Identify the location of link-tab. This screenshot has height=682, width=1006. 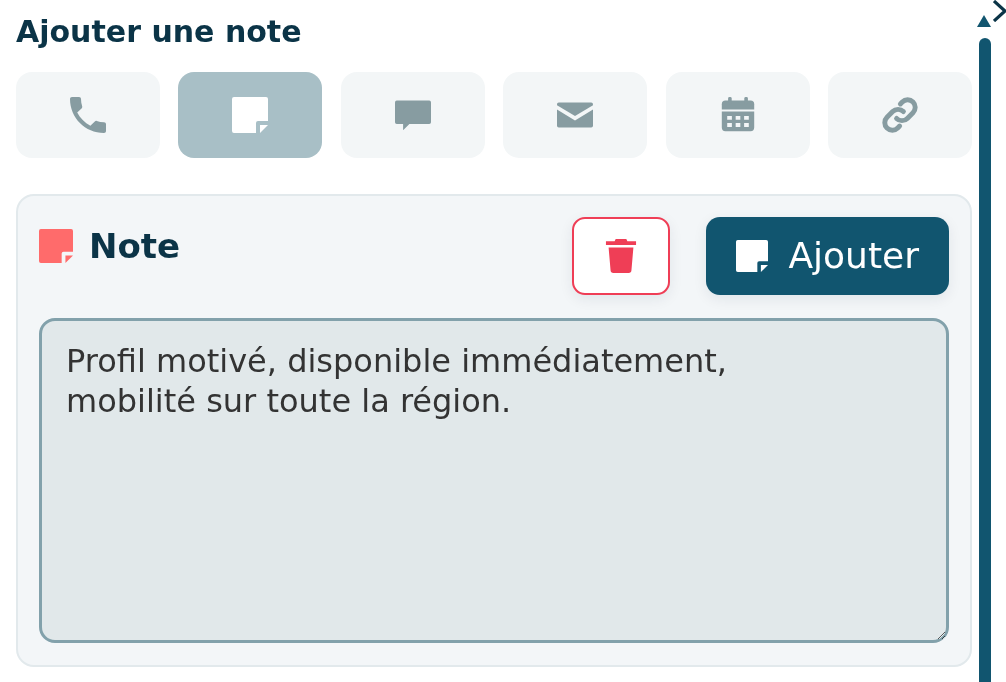
(900, 115).